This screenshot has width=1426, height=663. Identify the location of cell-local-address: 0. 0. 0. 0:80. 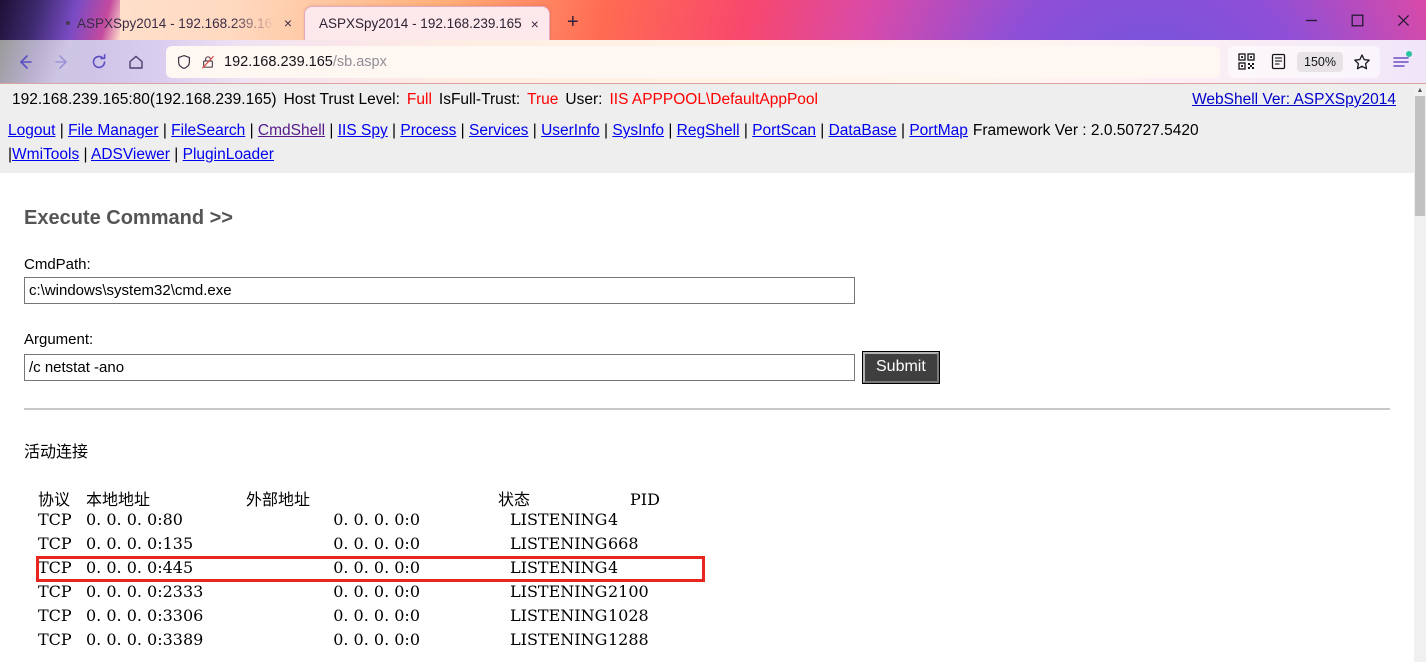
(134, 519).